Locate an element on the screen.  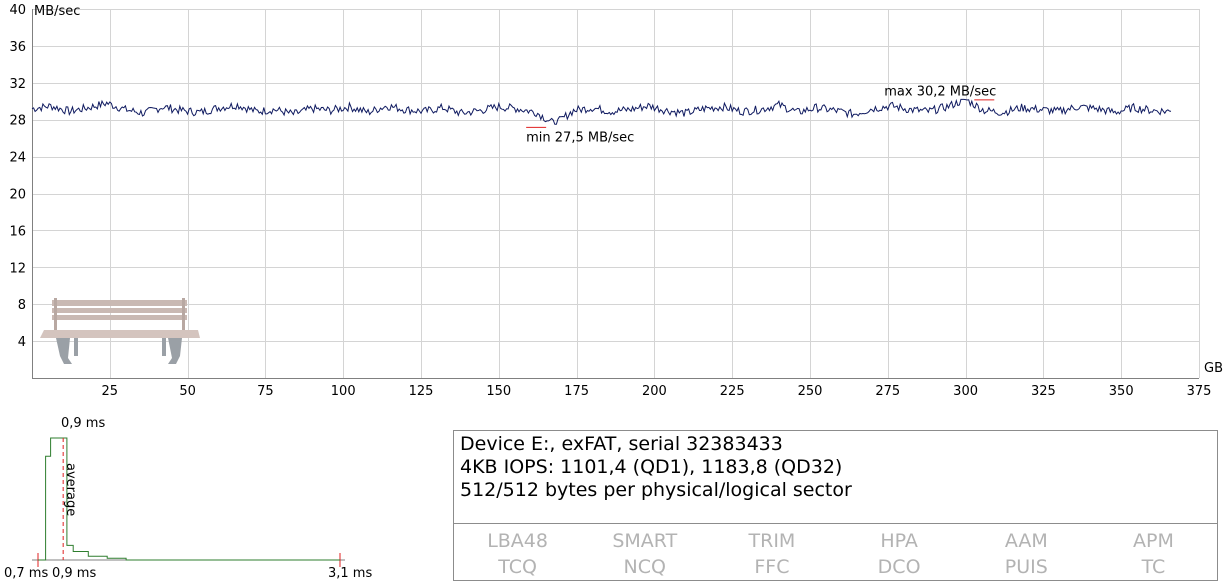
x-tick-label: 350 is located at coordinates (1121, 391).